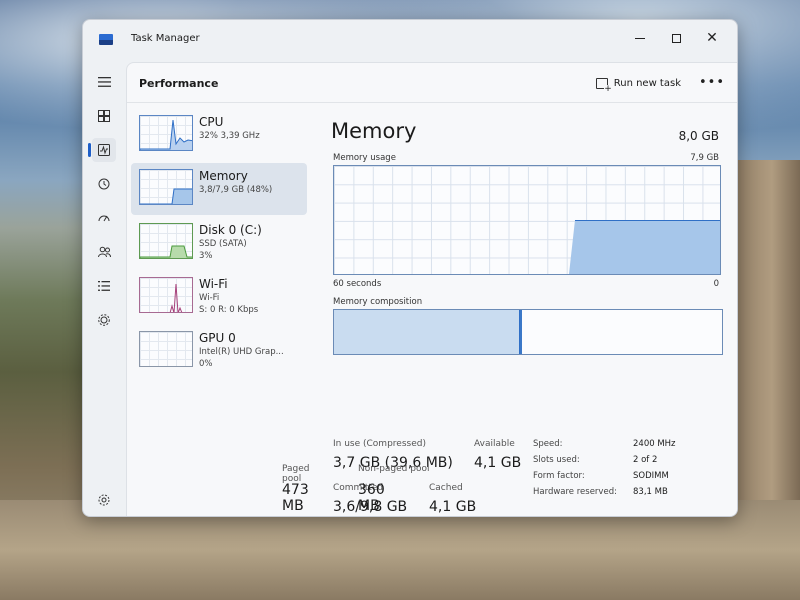  I want to click on composition-modified, so click(521, 332).